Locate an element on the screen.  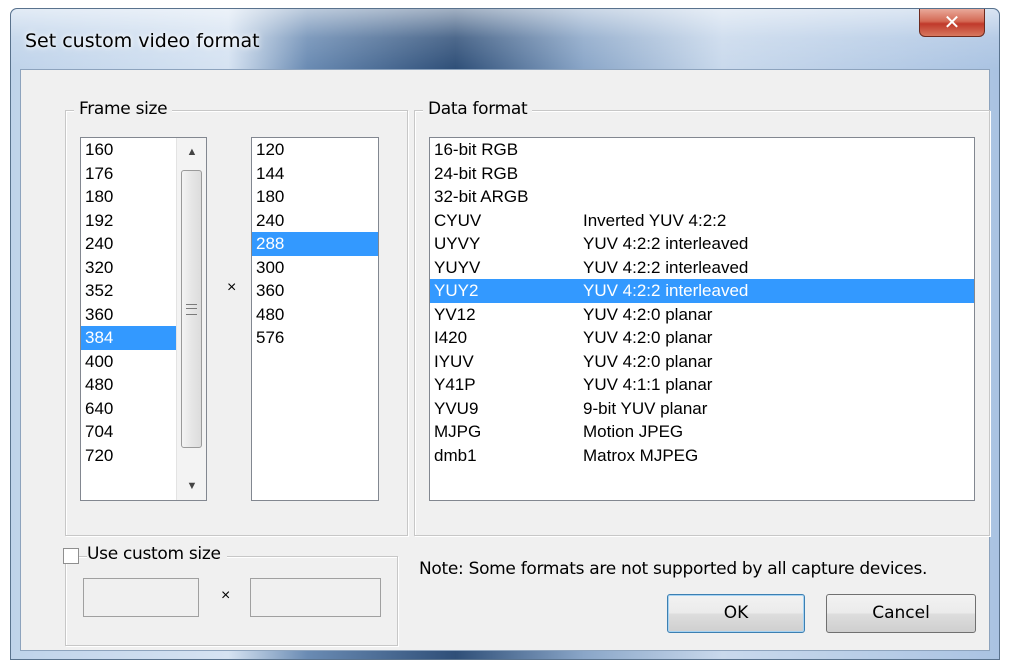
list-item: YUYV YUV 4:2:2 interleaved is located at coordinates (702, 268).